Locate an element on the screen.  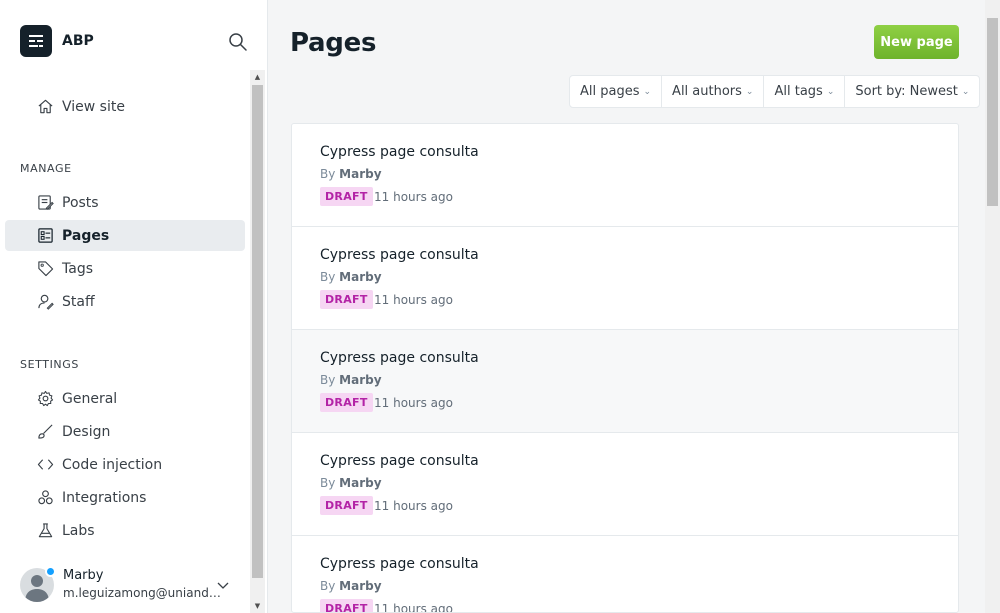
sidebar-item-labs: Labs is located at coordinates (125, 530).